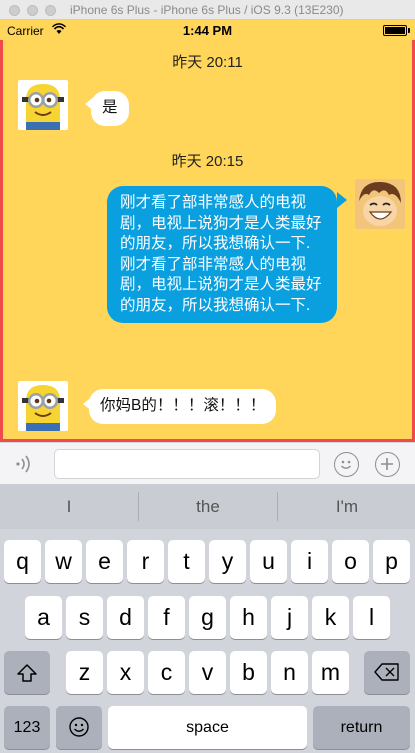 The image size is (415, 753). What do you see at coordinates (104, 561) in the screenshot?
I see `key-e: e` at bounding box center [104, 561].